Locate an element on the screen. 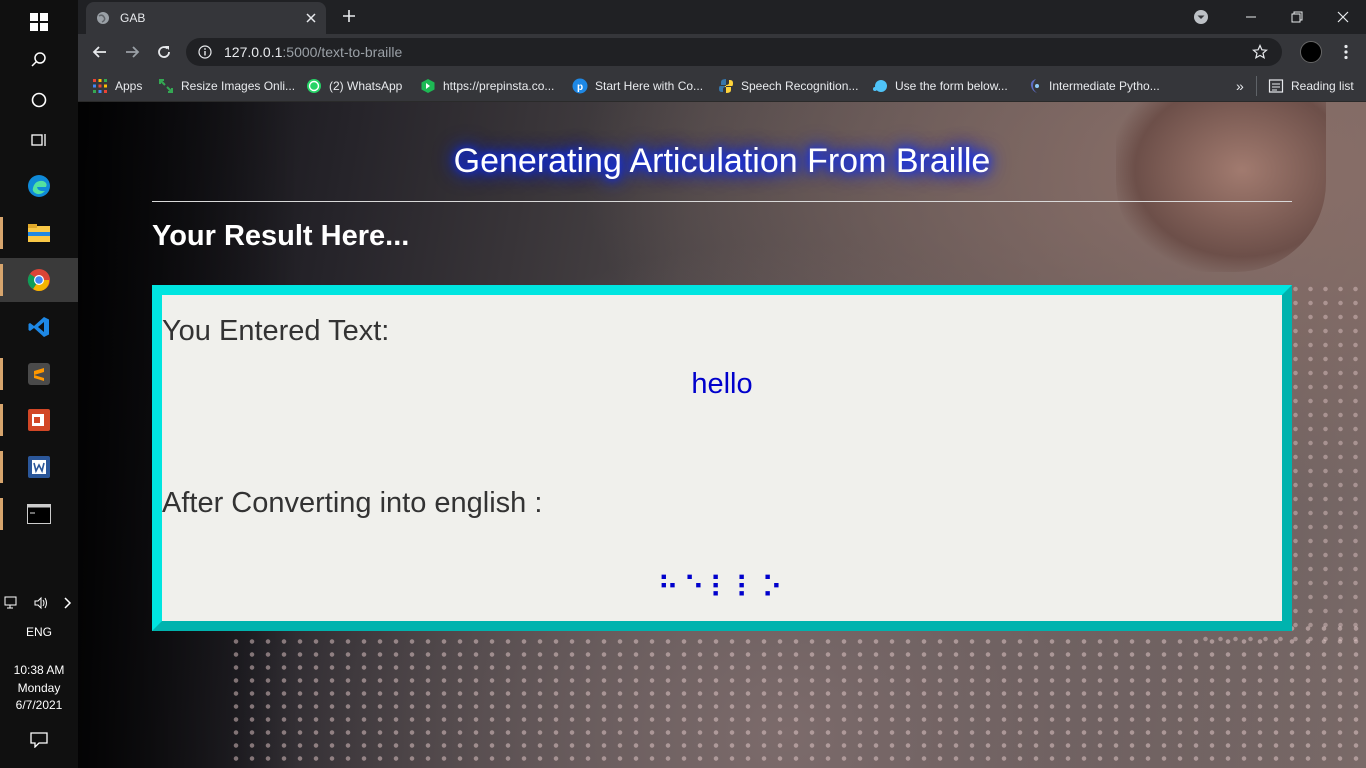  taskbar-vscode is located at coordinates (39, 327).